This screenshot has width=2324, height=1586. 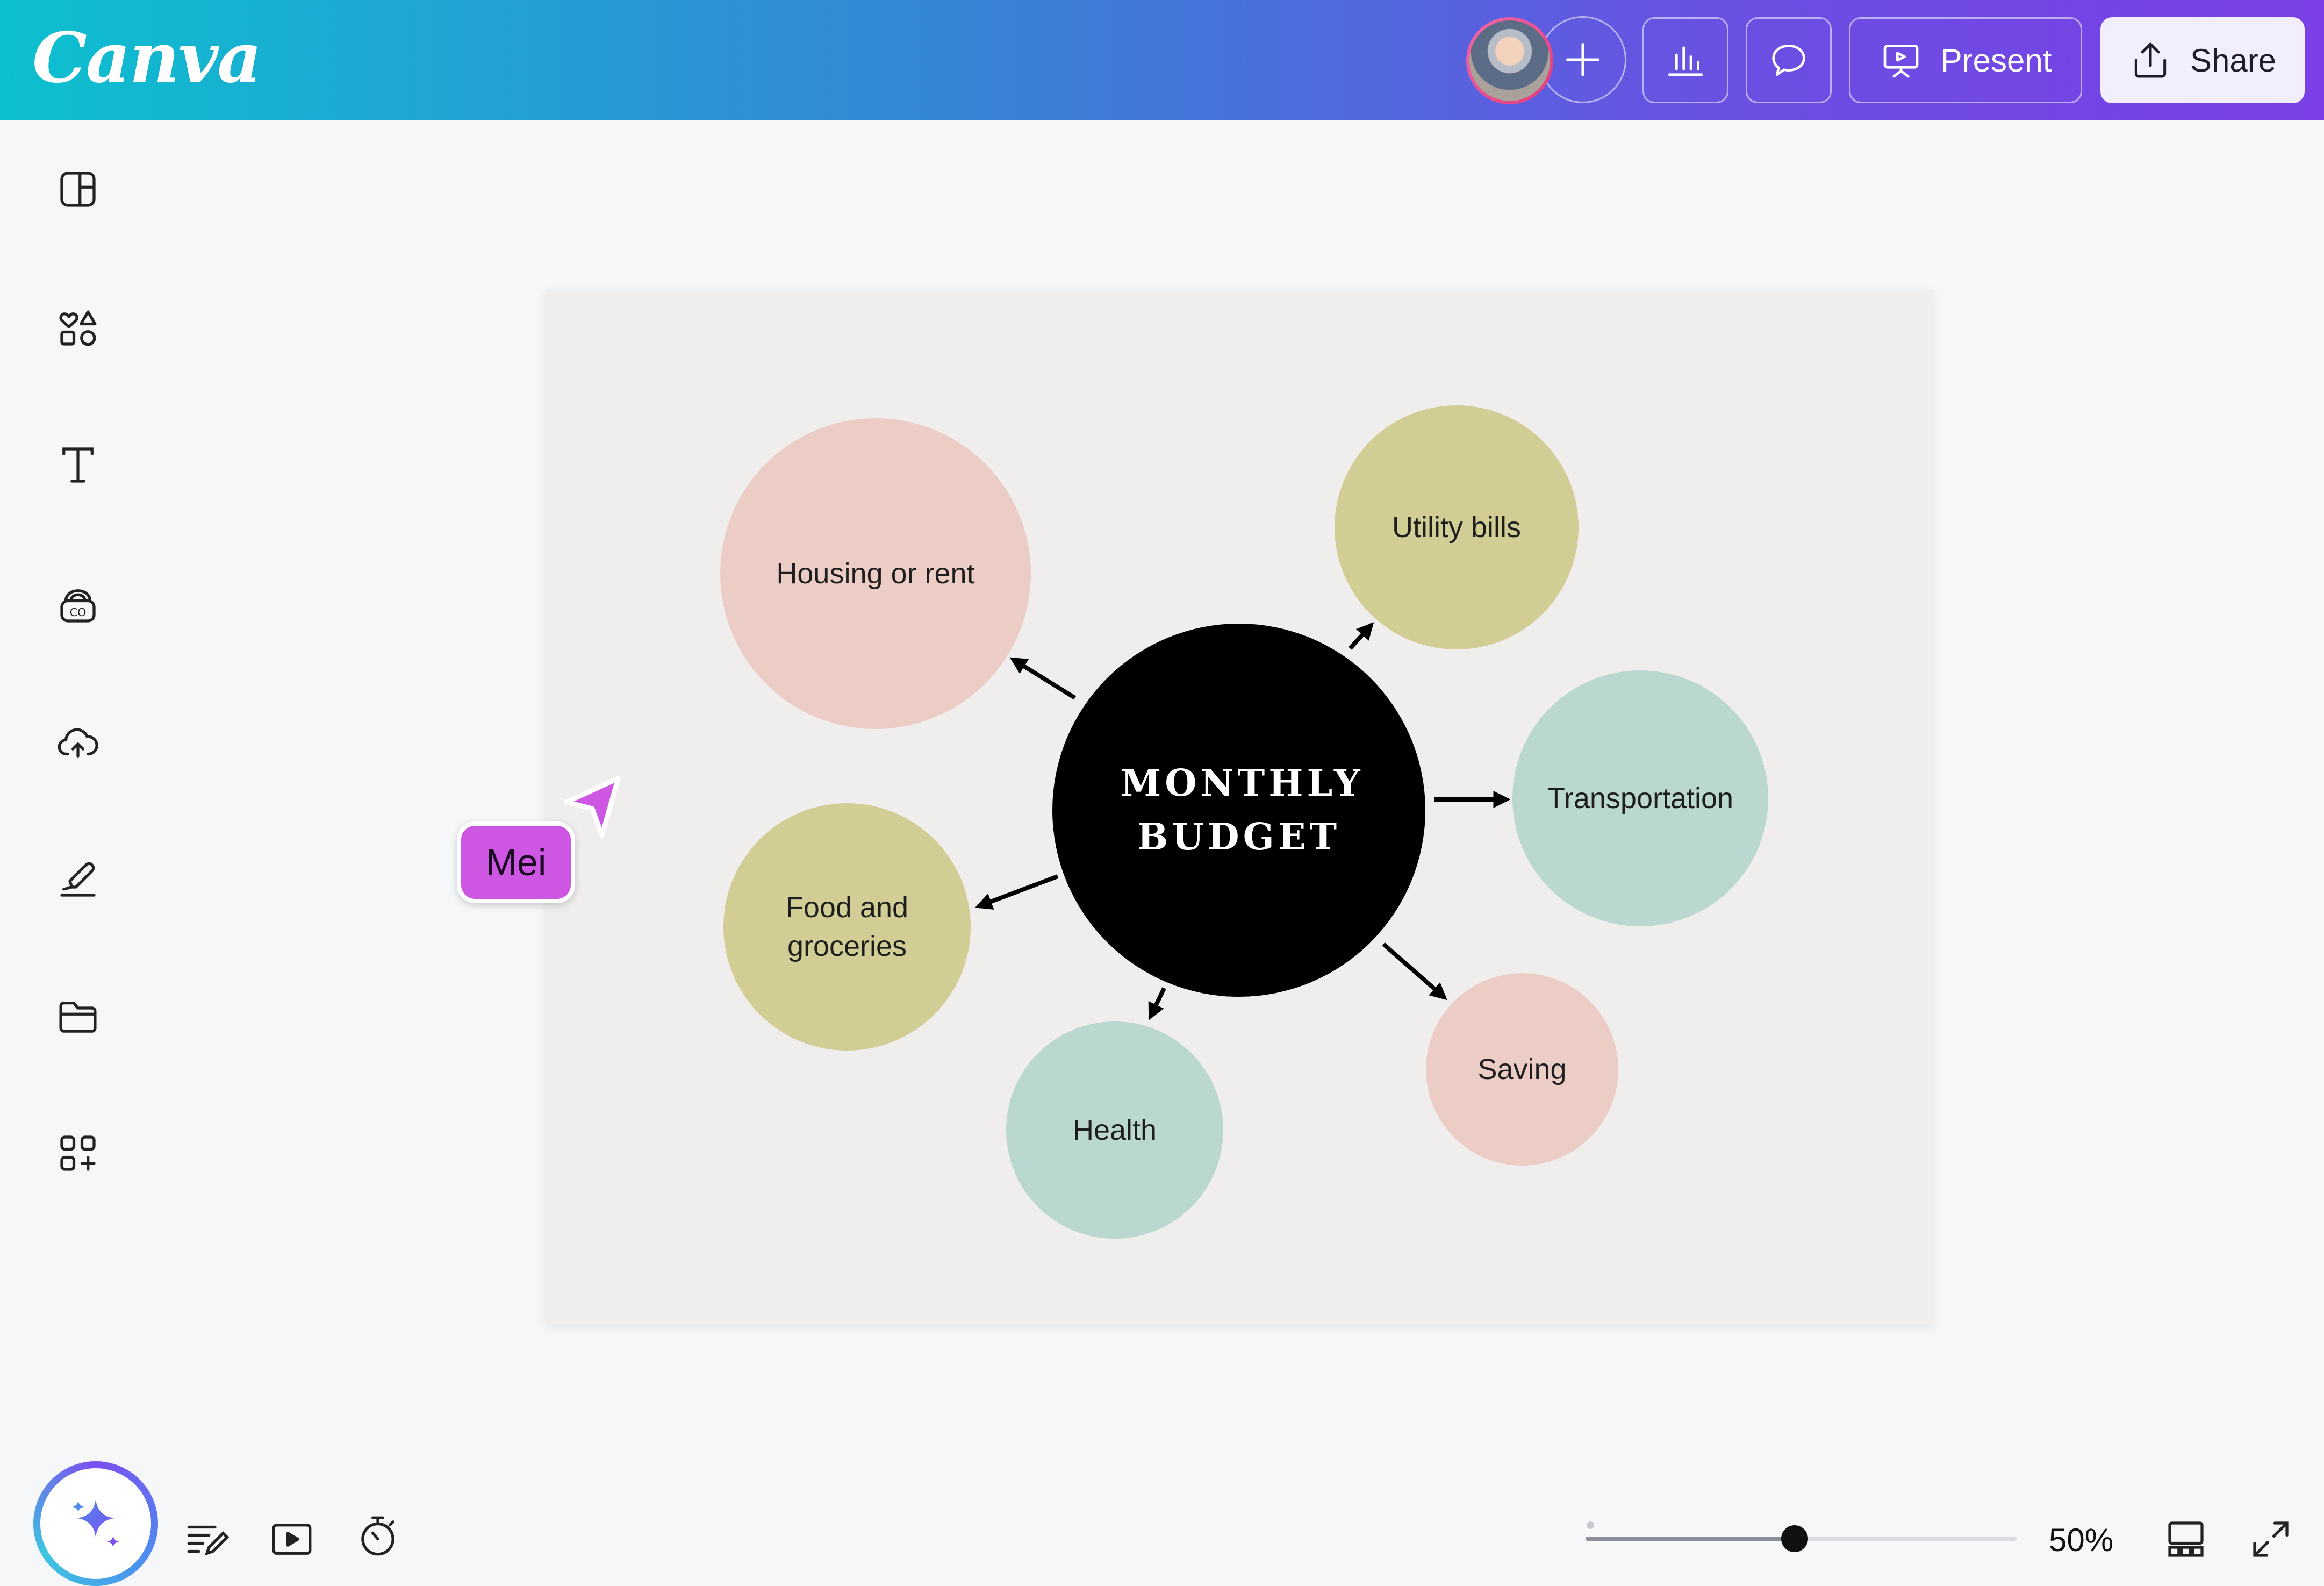 I want to click on node-food-groceries: Food and groceries, so click(x=847, y=927).